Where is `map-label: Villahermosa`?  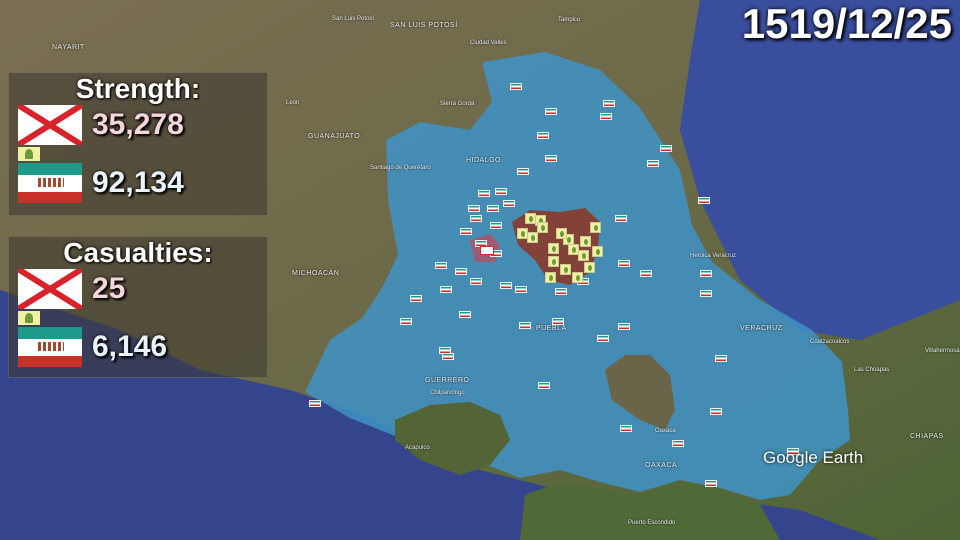 map-label: Villahermosa is located at coordinates (942, 351).